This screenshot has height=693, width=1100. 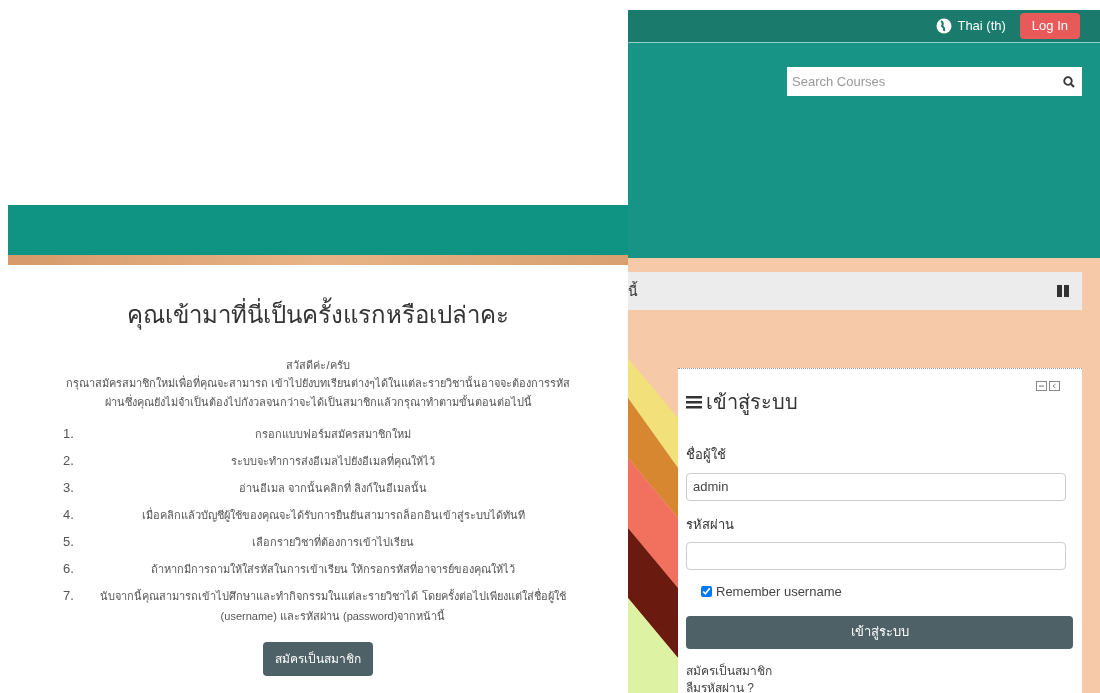 I want to click on account-link: สมัครเป็นสมาชิก, so click(x=729, y=671).